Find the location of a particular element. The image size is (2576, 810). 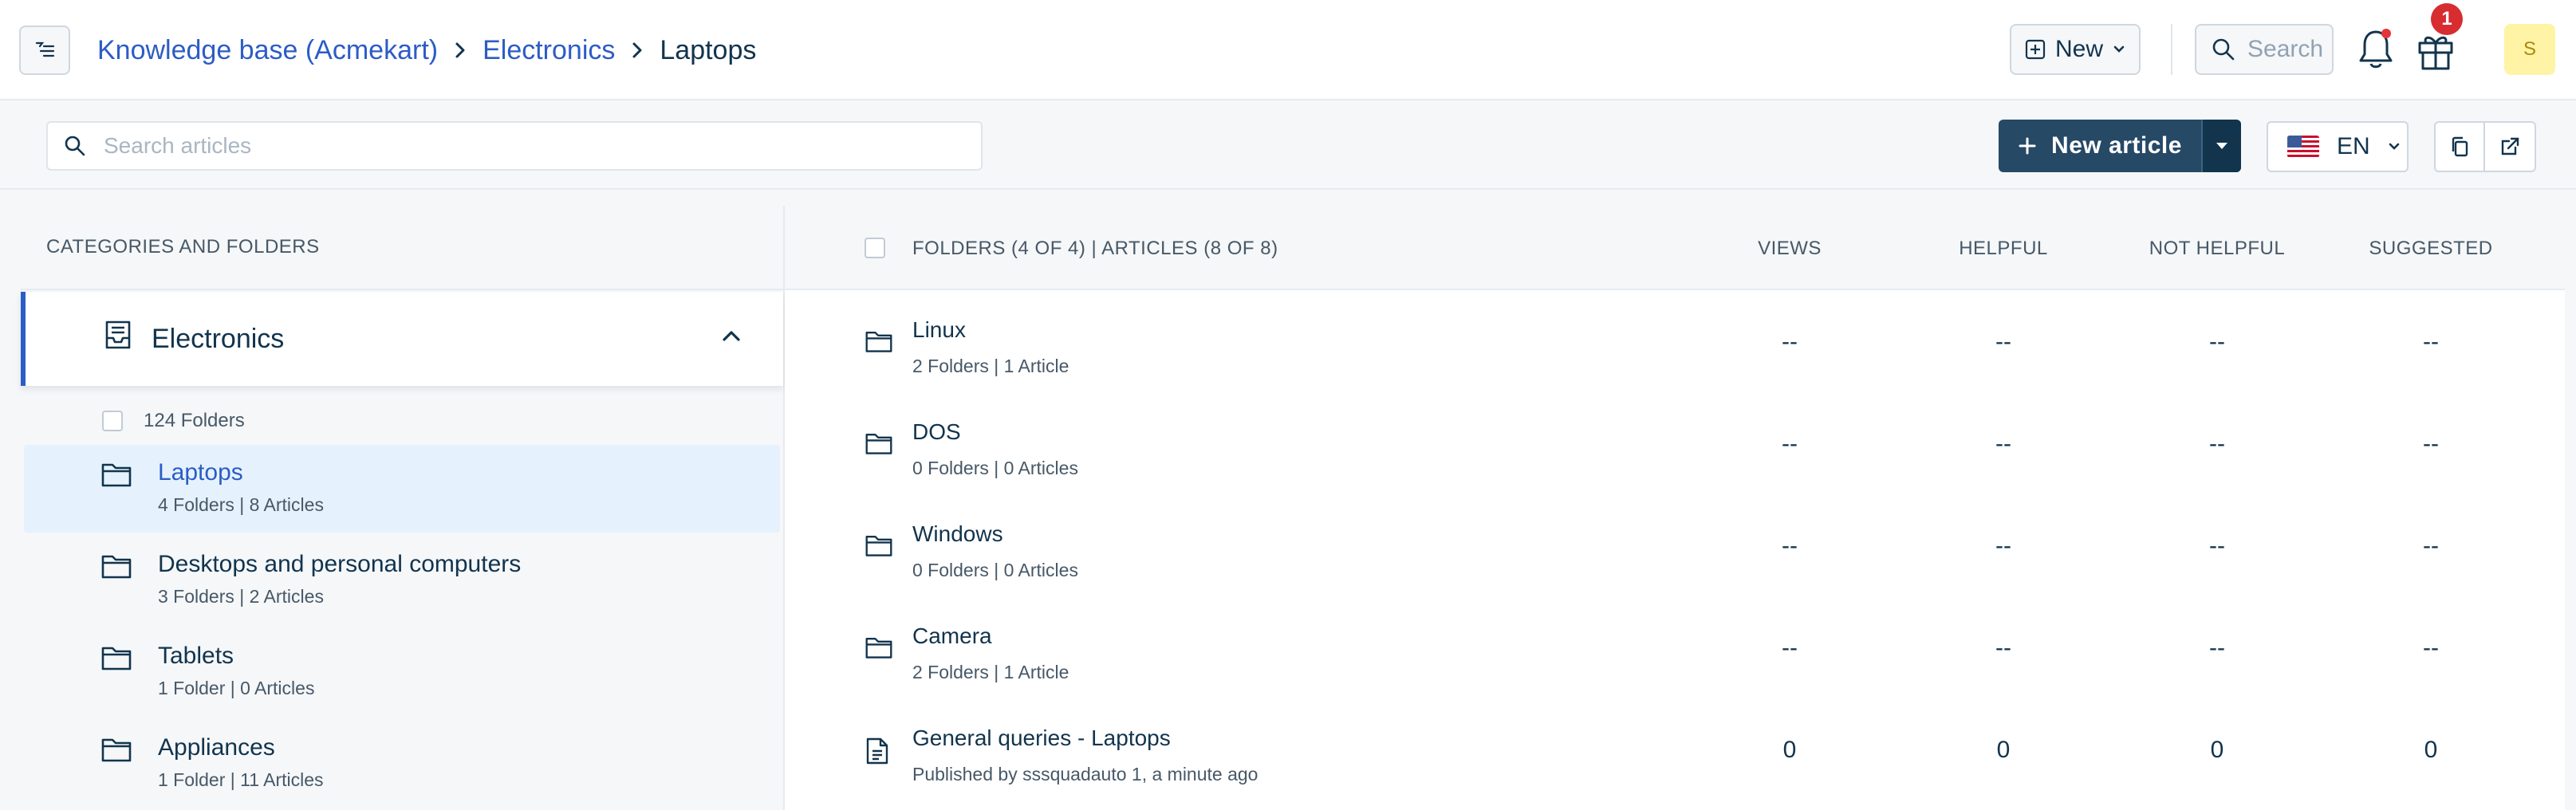

breadcrumb-root-link: Knowledge base (Acmekart) is located at coordinates (267, 51).